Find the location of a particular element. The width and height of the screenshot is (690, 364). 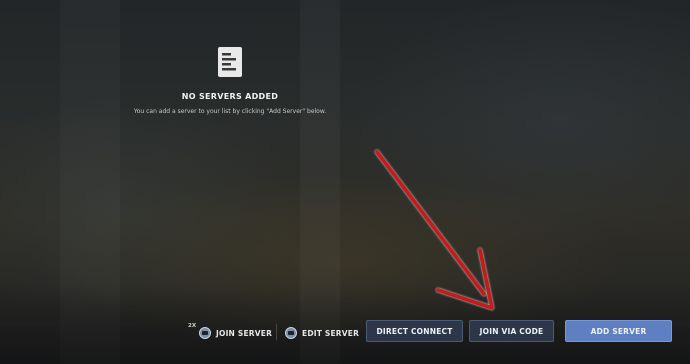

edit-server-button: EDIT SERVER is located at coordinates (322, 333).